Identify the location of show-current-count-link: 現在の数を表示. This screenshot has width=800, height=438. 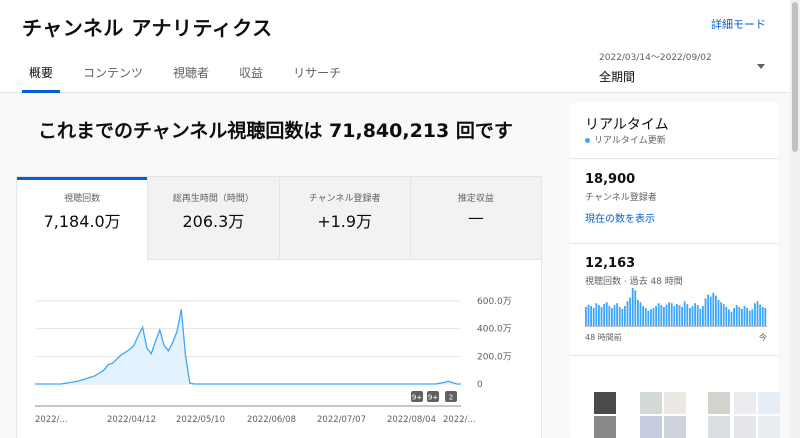
(620, 217).